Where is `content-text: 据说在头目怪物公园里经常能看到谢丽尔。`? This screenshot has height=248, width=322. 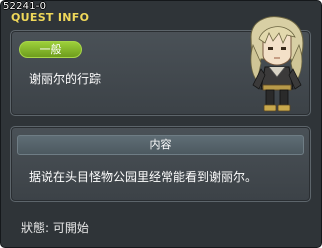
content-text: 据说在头目怪物公园里经常能看到谢丽尔。 is located at coordinates (143, 177).